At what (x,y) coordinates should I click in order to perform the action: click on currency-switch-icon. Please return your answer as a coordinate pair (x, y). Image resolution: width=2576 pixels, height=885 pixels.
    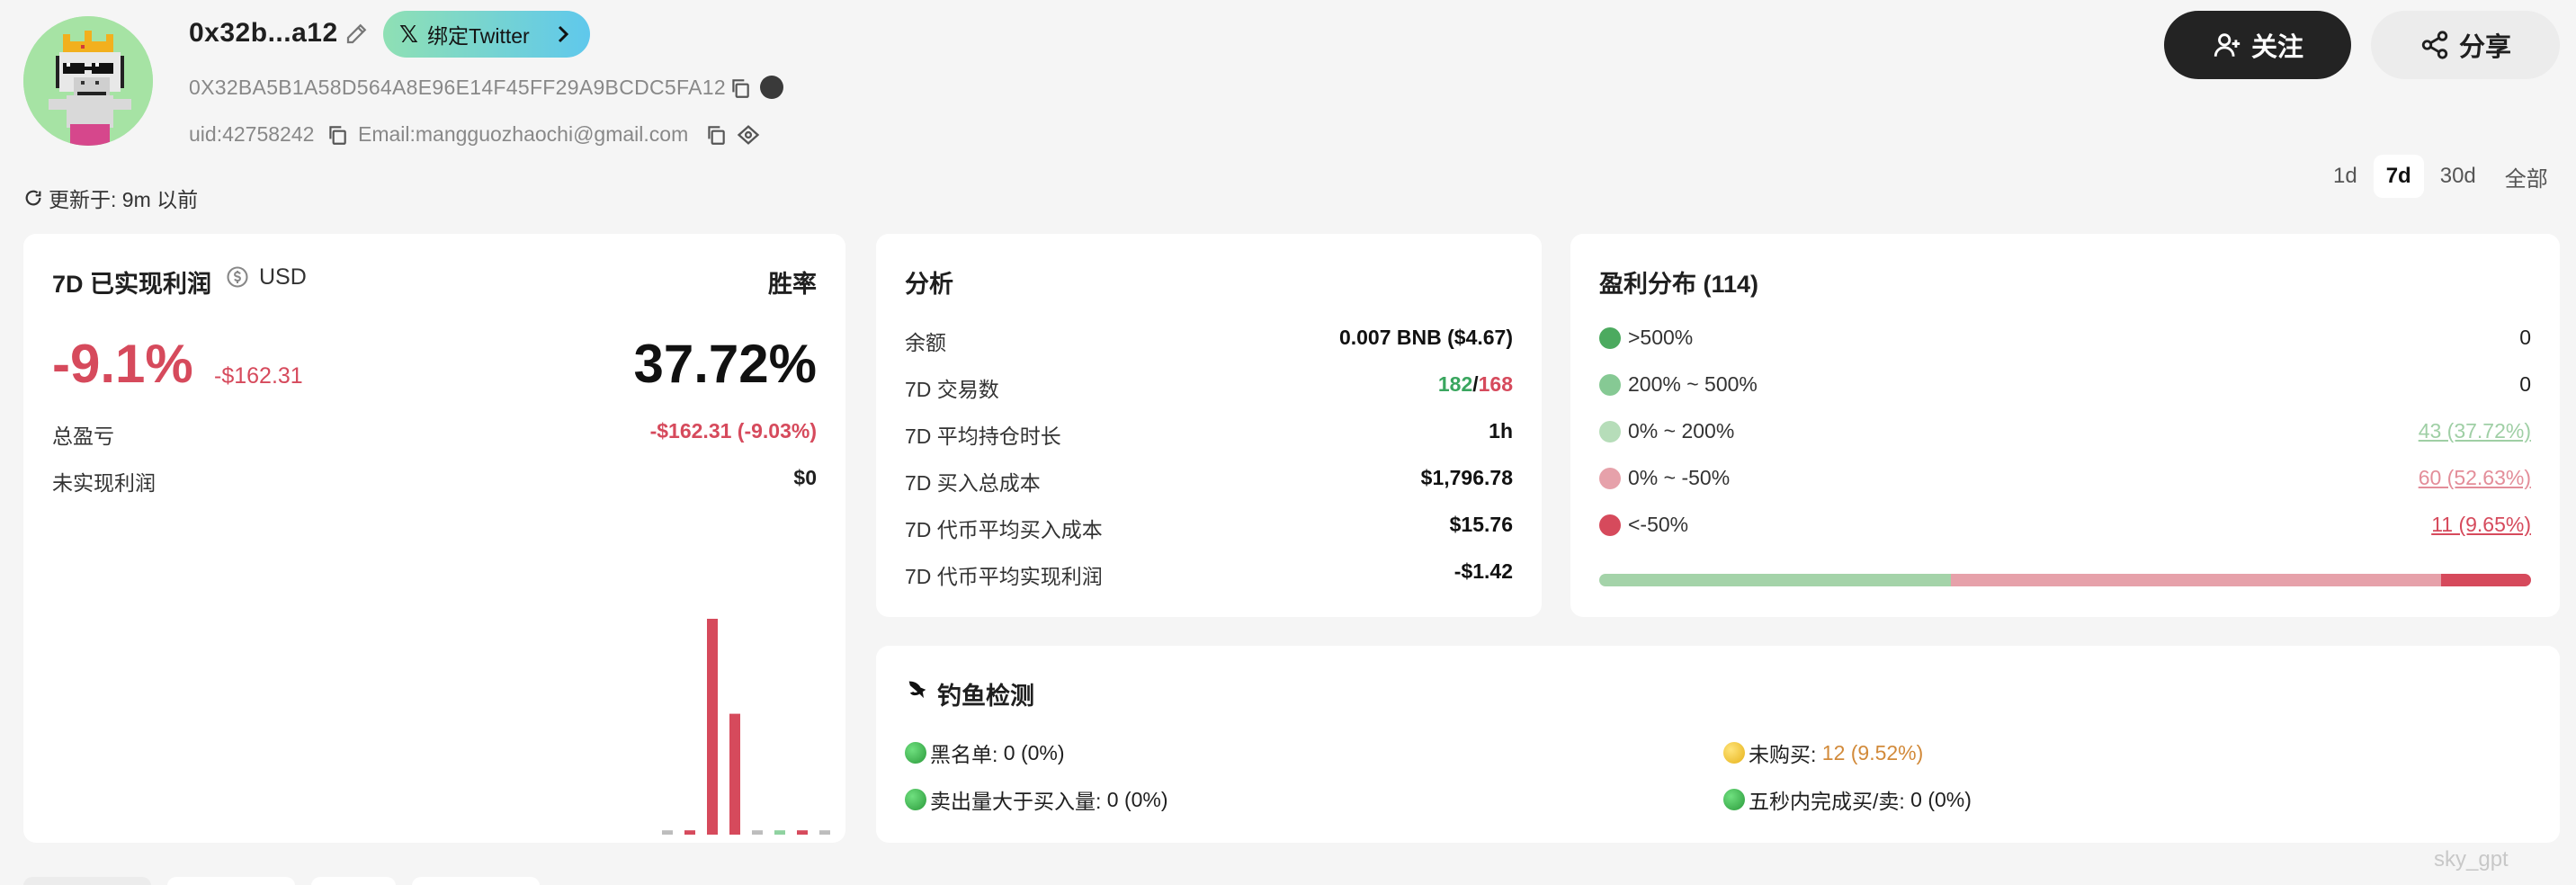
    Looking at the image, I should click on (237, 277).